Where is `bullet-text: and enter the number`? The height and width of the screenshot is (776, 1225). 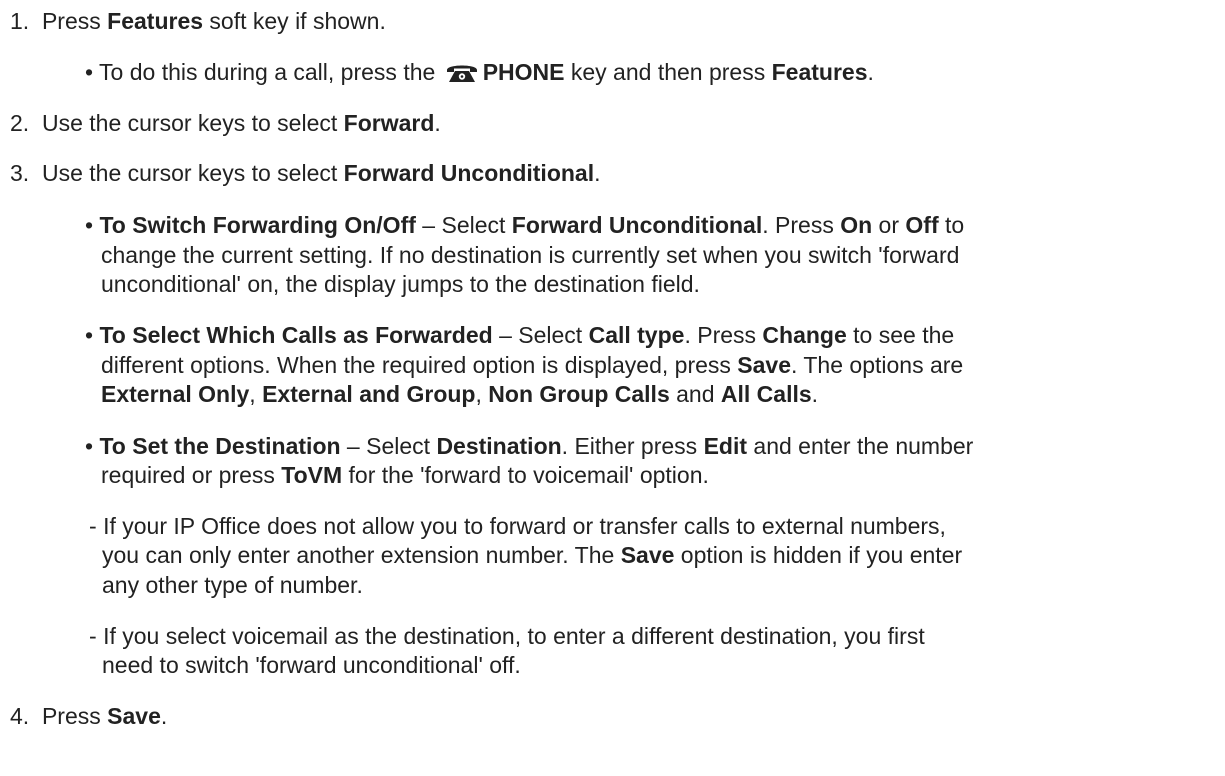
bullet-text: and enter the number is located at coordinates (860, 446).